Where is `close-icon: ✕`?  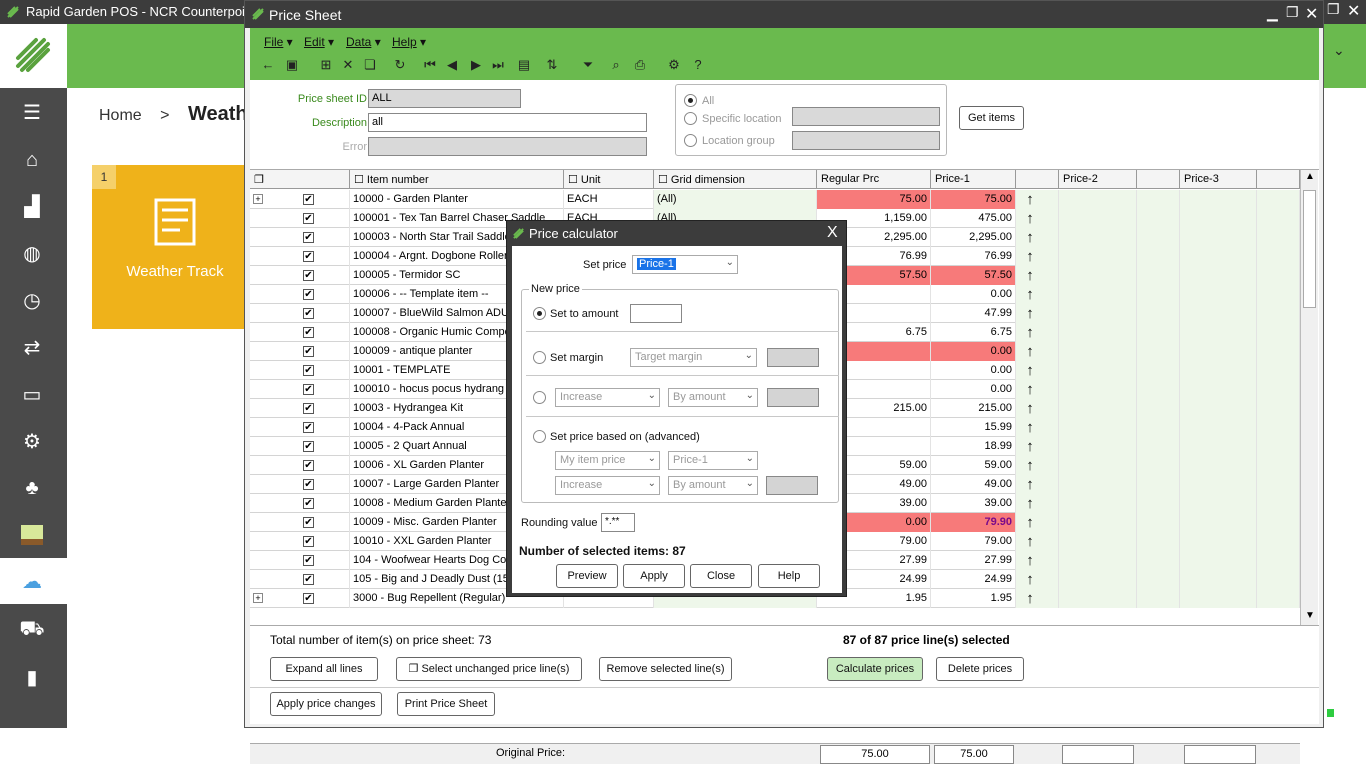 close-icon: ✕ is located at coordinates (1311, 14).